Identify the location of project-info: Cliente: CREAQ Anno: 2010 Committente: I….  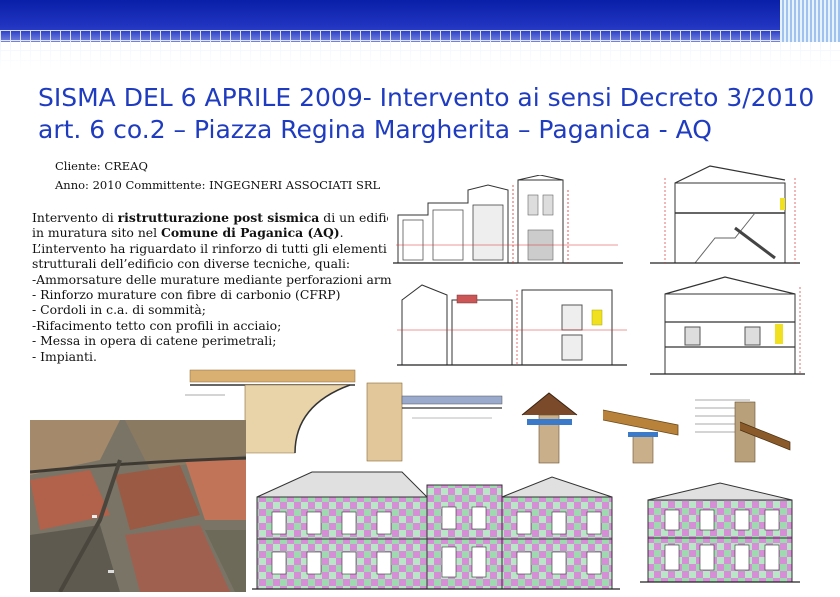
(217, 176).